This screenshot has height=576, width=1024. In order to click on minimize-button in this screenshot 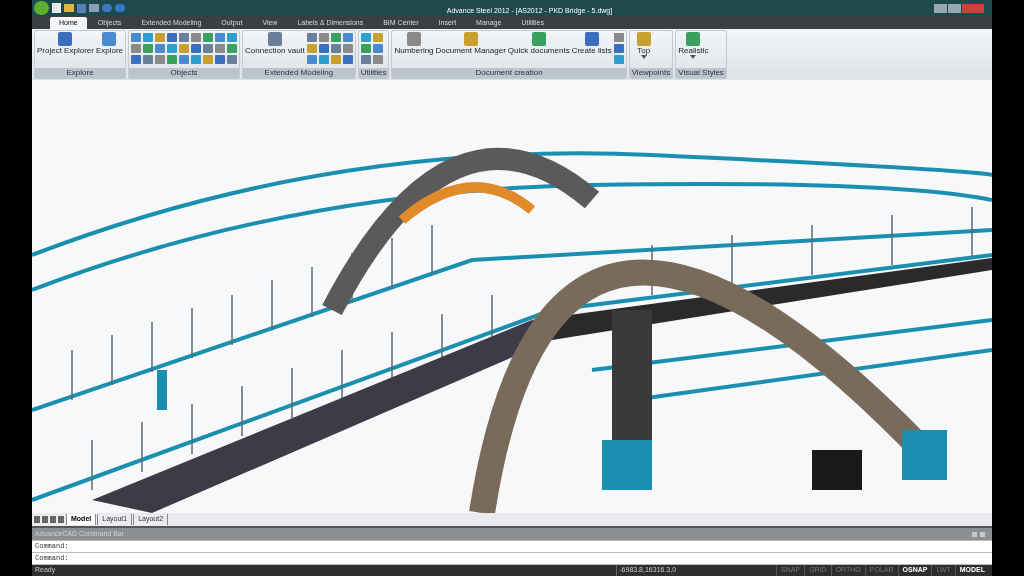, I will do `click(940, 8)`.